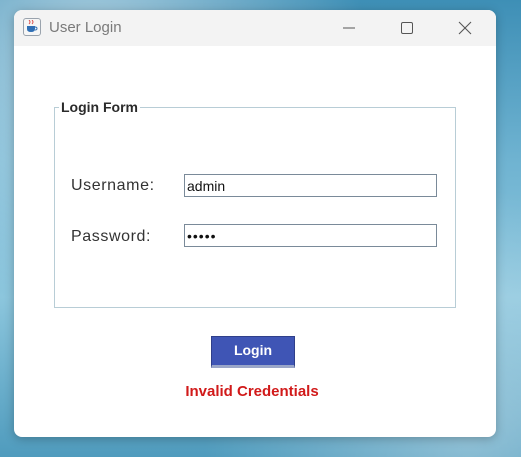 The image size is (521, 457). Describe the element at coordinates (310, 235) in the screenshot. I see `password-field` at that location.